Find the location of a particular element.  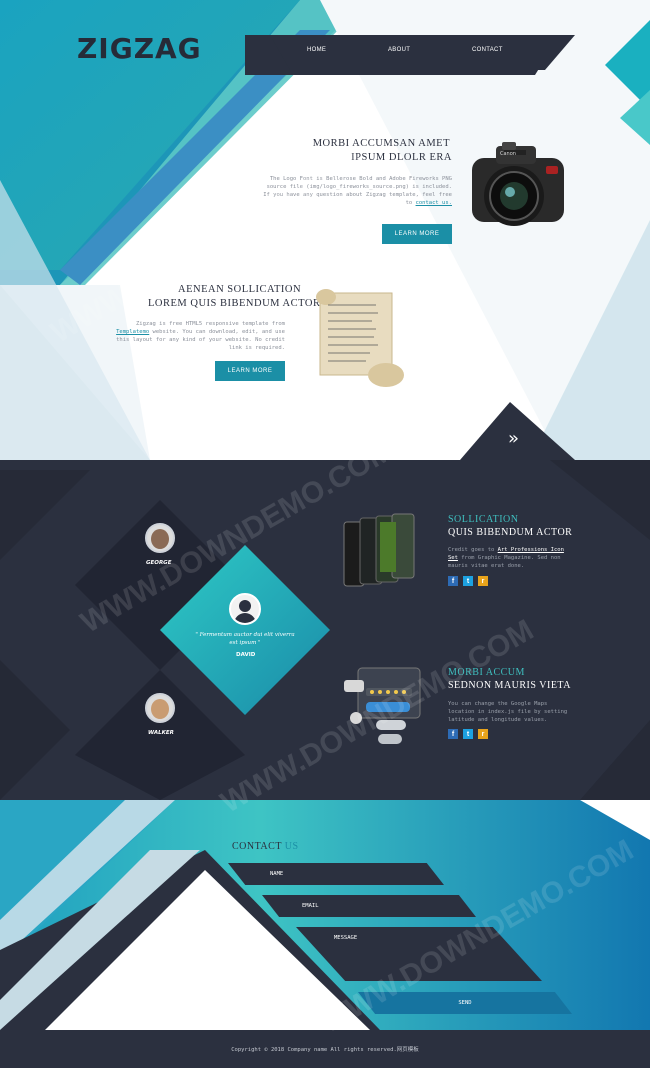

send-label: SEND is located at coordinates (465, 1003).